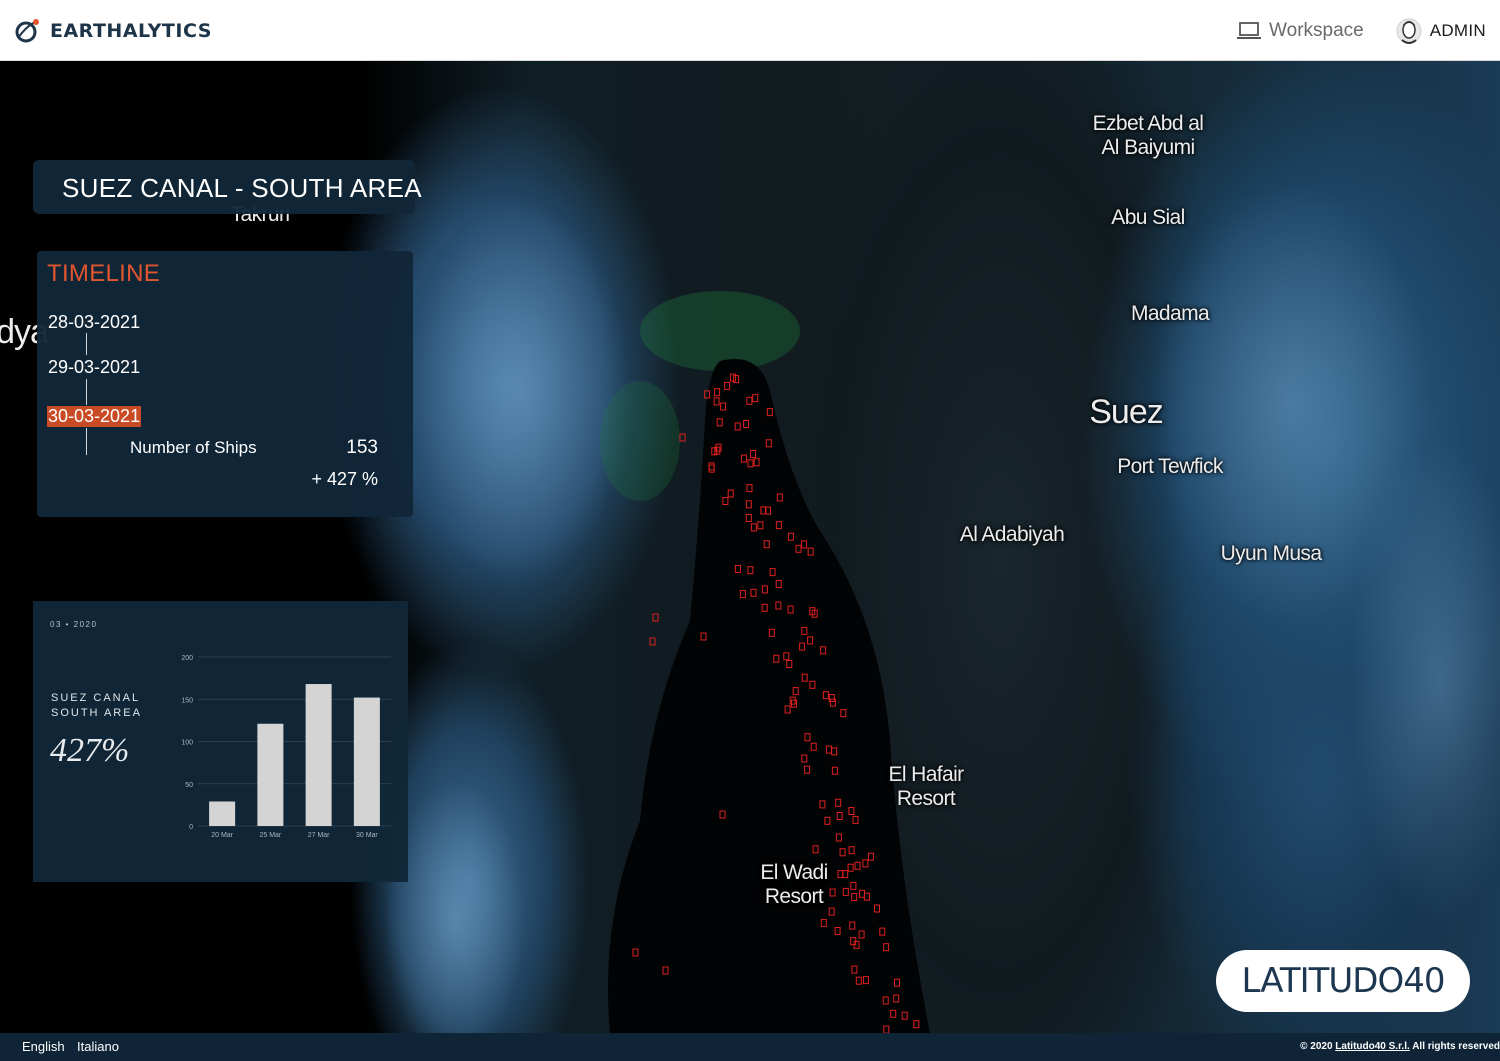 The image size is (1500, 1061). I want to click on lang-english: English, so click(43, 1046).